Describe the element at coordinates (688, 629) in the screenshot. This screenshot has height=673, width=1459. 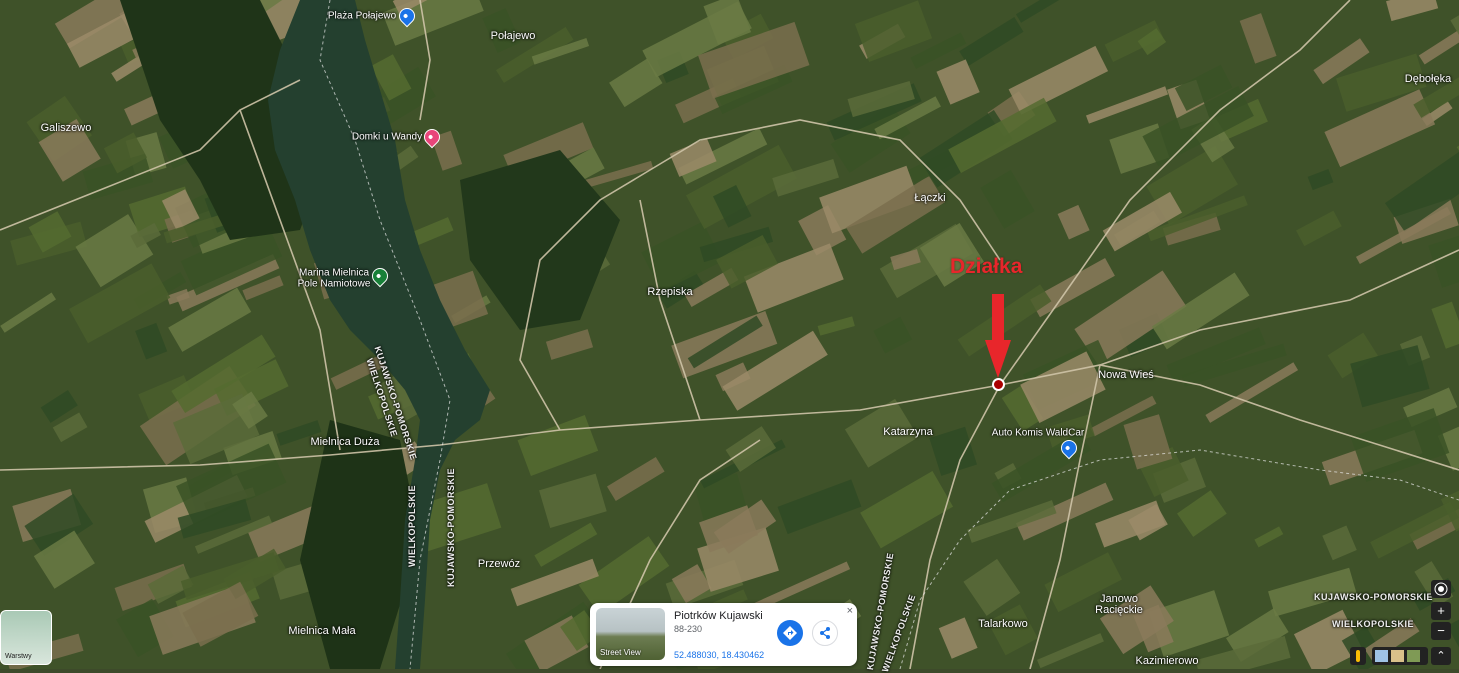
I see `place-zip: 88-230` at that location.